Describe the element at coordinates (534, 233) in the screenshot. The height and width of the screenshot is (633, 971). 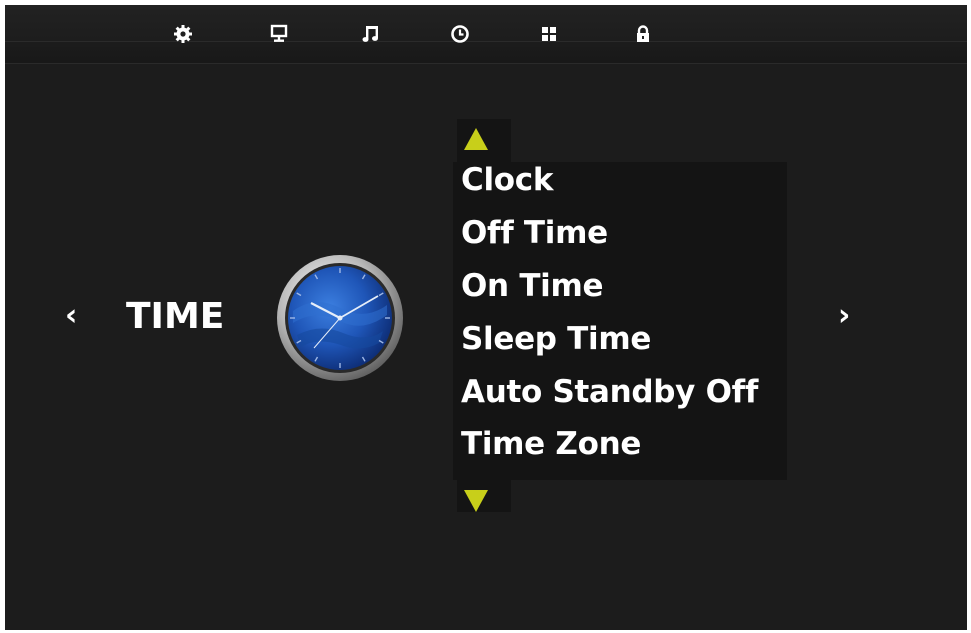
I see `menu-item-off-time: Off Time` at that location.